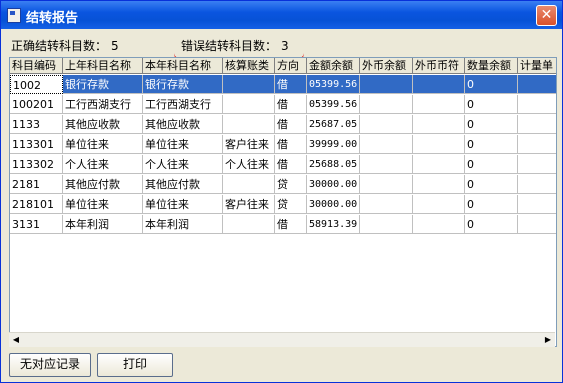 Image resolution: width=563 pixels, height=383 pixels. Describe the element at coordinates (36, 184) in the screenshot. I see `table-cell: 2181` at that location.